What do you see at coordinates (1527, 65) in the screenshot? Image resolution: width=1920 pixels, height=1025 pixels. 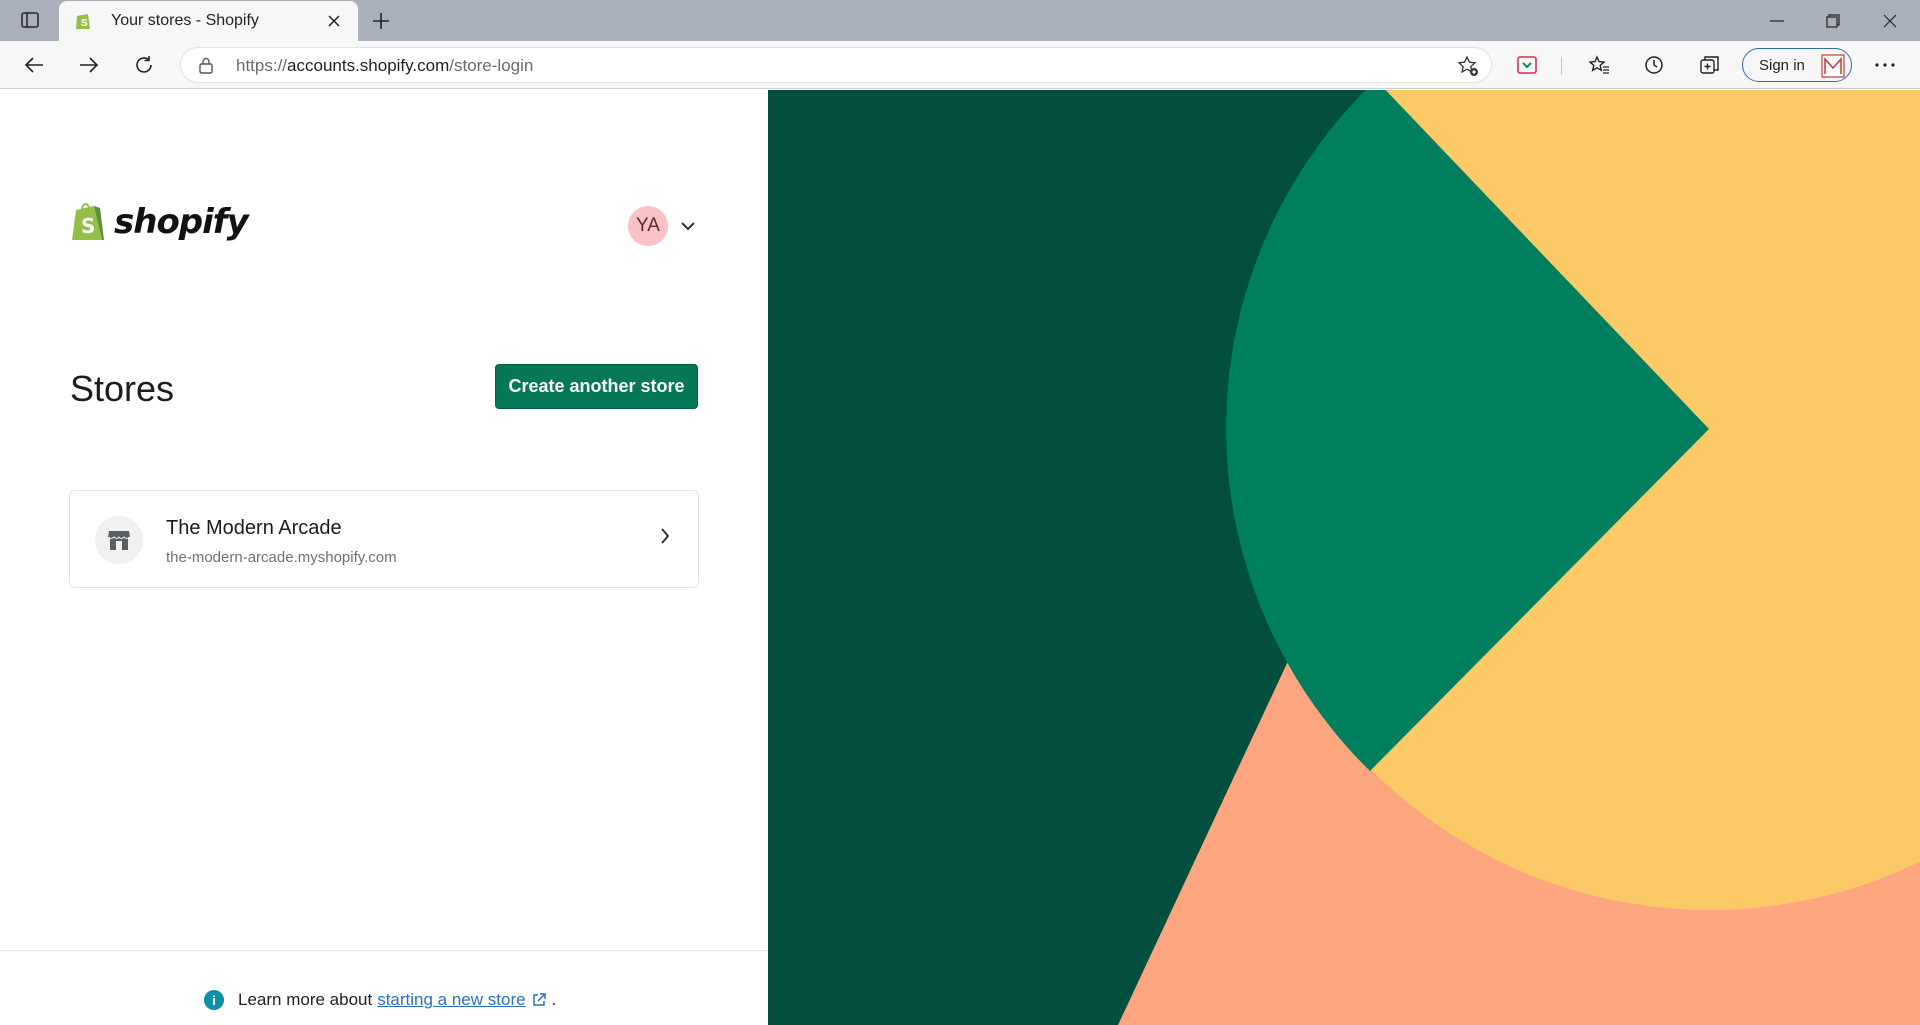 I see `pocket-extension-icon` at bounding box center [1527, 65].